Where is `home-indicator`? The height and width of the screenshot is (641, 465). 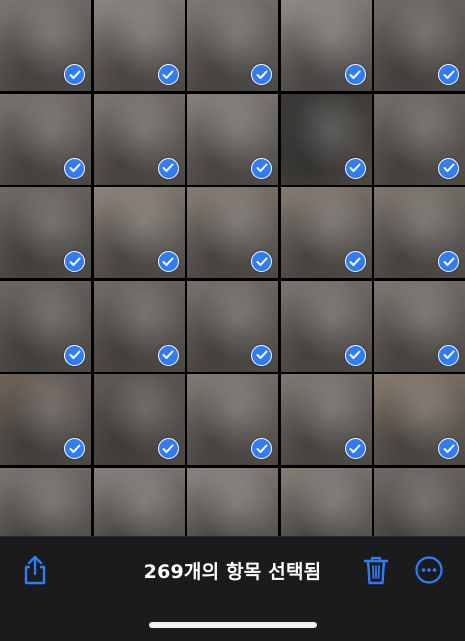 home-indicator is located at coordinates (233, 625).